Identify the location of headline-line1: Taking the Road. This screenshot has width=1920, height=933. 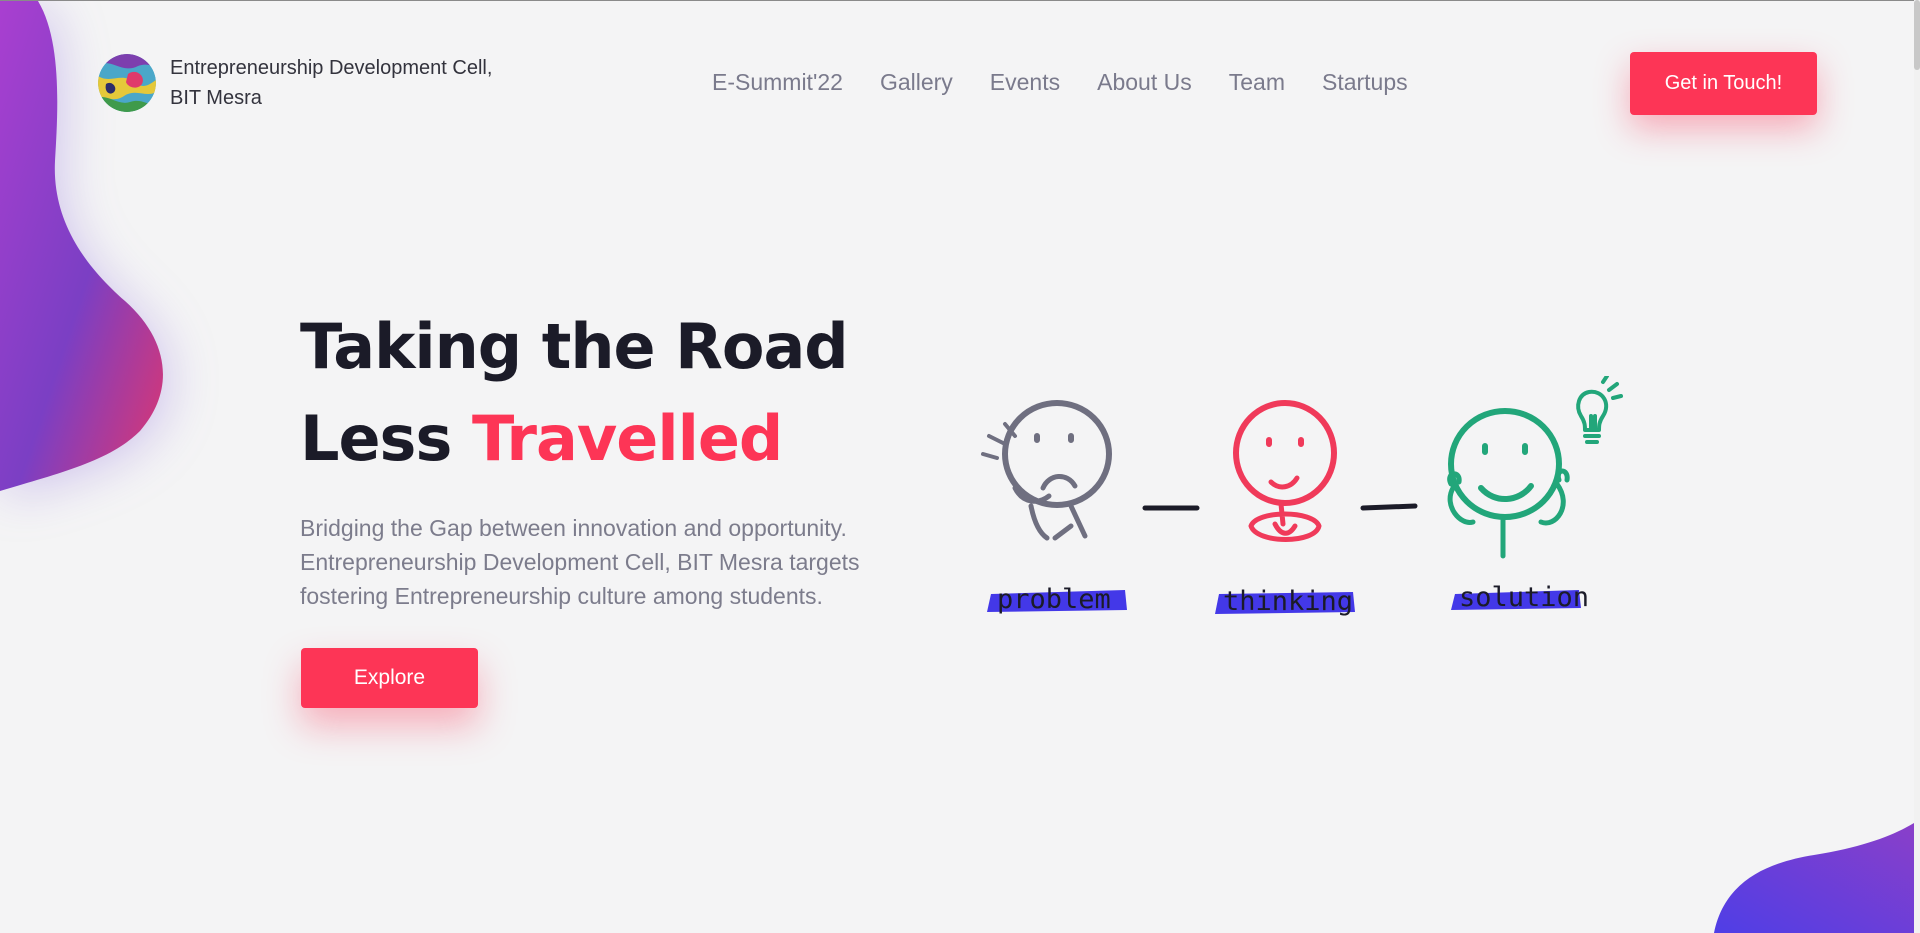
(574, 346).